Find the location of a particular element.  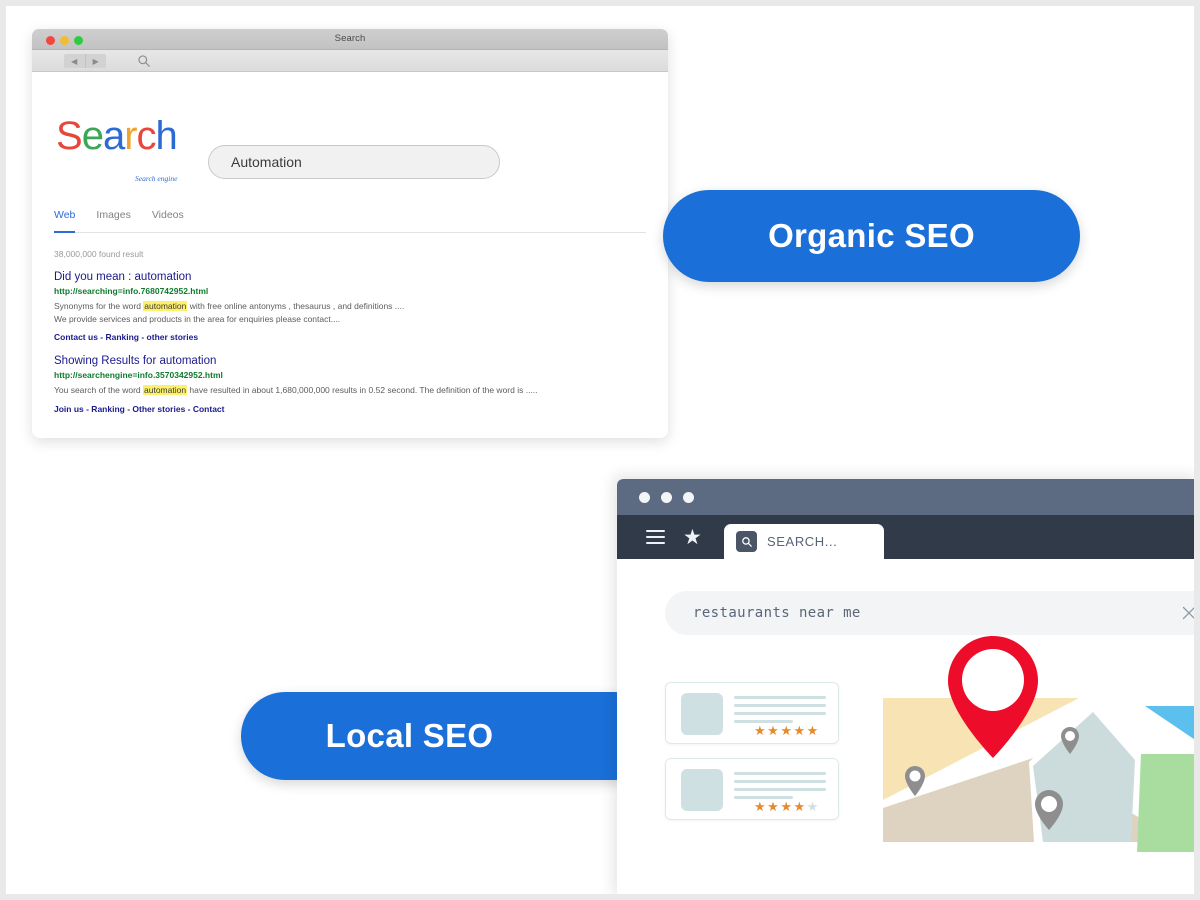

query-input-value: restaurants near me is located at coordinates (777, 613).